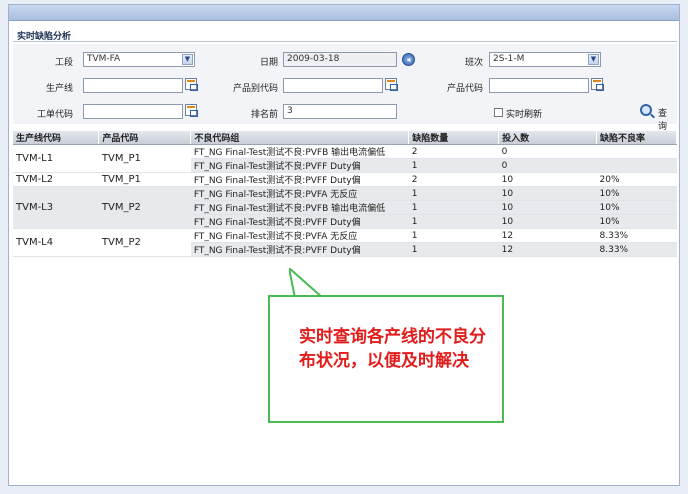  What do you see at coordinates (636, 138) in the screenshot?
I see `column-header: 缺陷不良率` at bounding box center [636, 138].